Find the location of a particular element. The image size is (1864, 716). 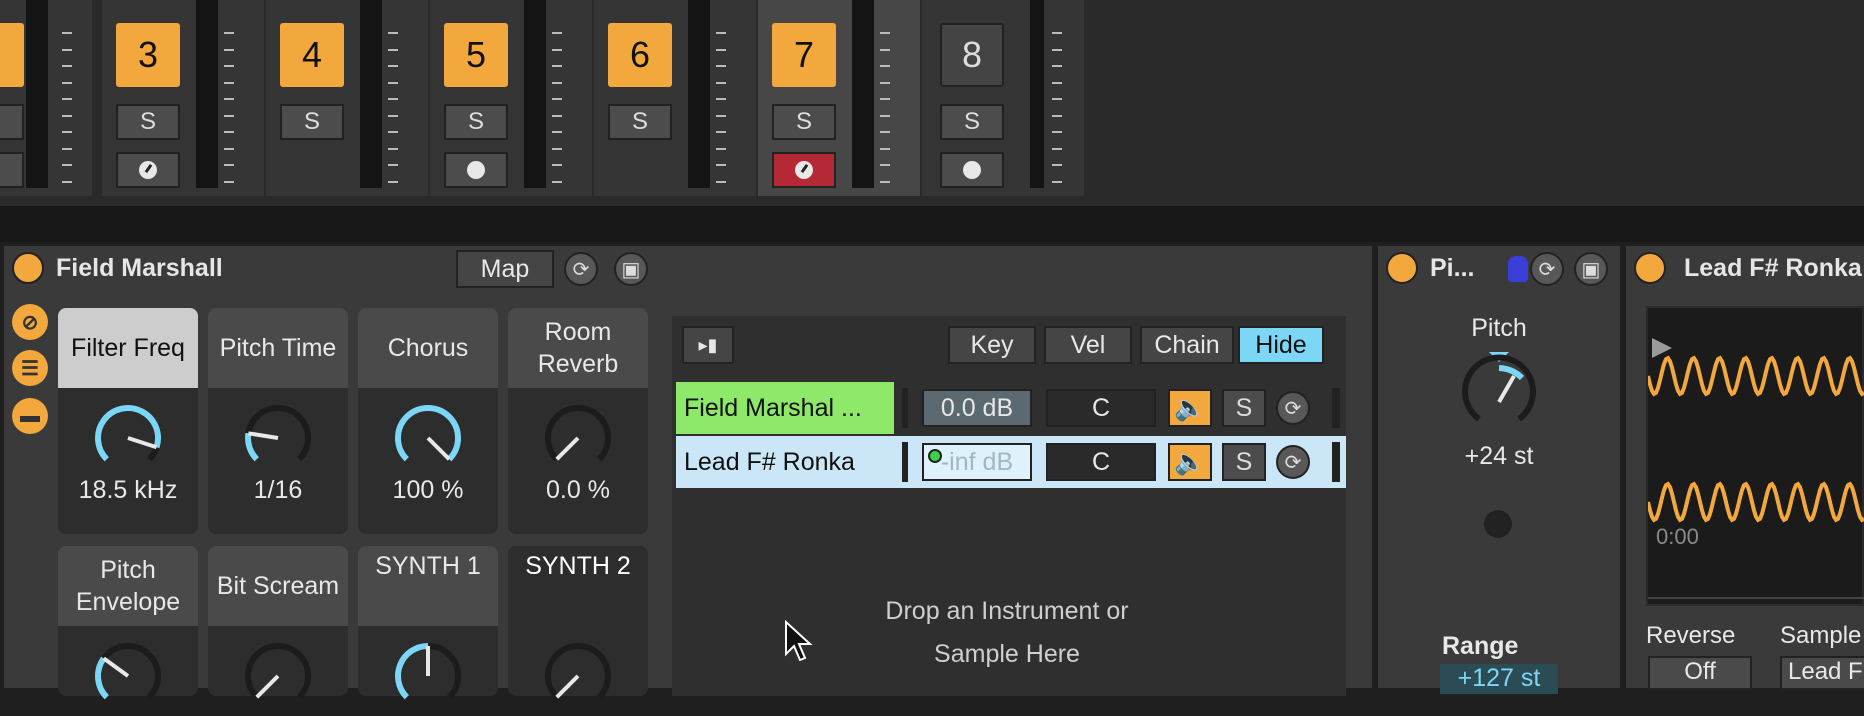

macro-knob-1: Filter Freq 18.5 kHz is located at coordinates (128, 421).